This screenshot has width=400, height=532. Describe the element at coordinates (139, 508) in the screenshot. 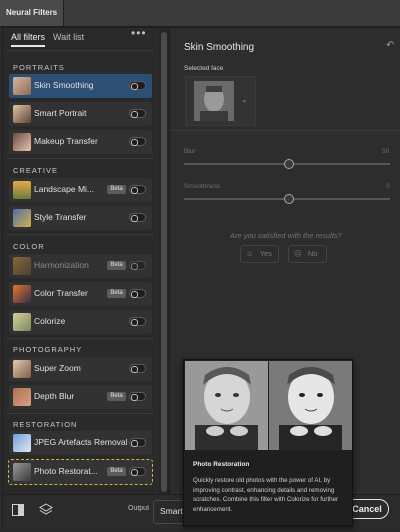

I see `output-label: Output` at that location.